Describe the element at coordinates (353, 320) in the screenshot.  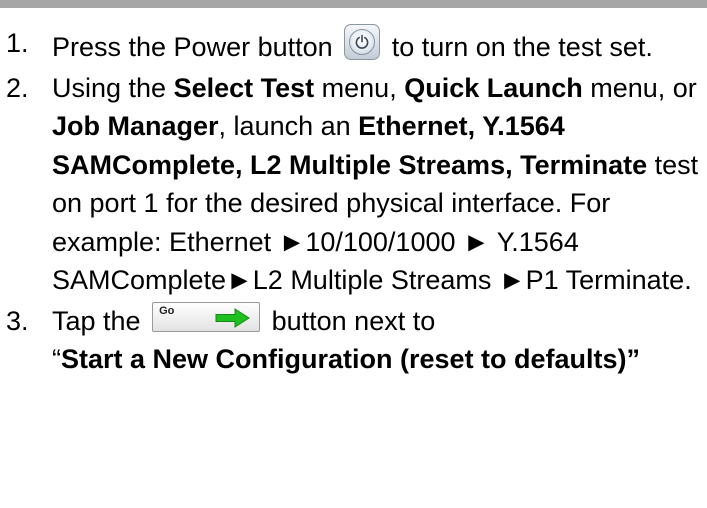
I see `step-text-after: button next to` at that location.